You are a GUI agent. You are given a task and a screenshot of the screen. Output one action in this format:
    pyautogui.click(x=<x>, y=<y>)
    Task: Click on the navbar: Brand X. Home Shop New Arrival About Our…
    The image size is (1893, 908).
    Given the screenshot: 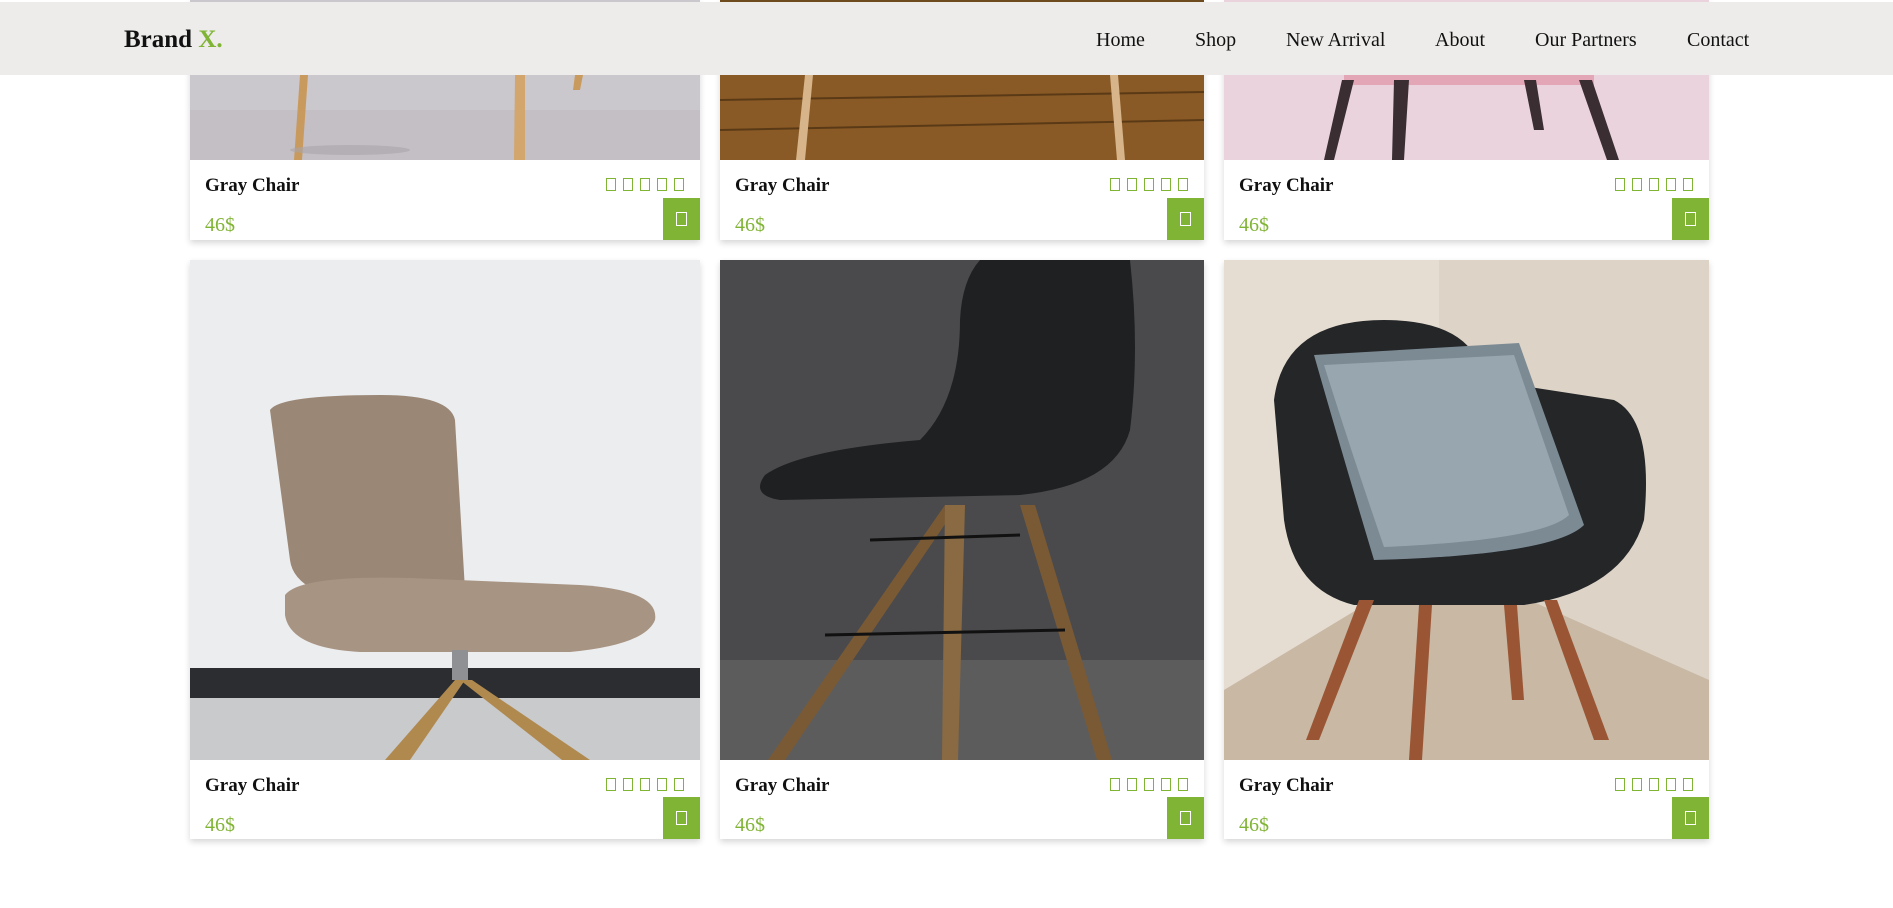 What is the action you would take?
    pyautogui.click(x=946, y=38)
    